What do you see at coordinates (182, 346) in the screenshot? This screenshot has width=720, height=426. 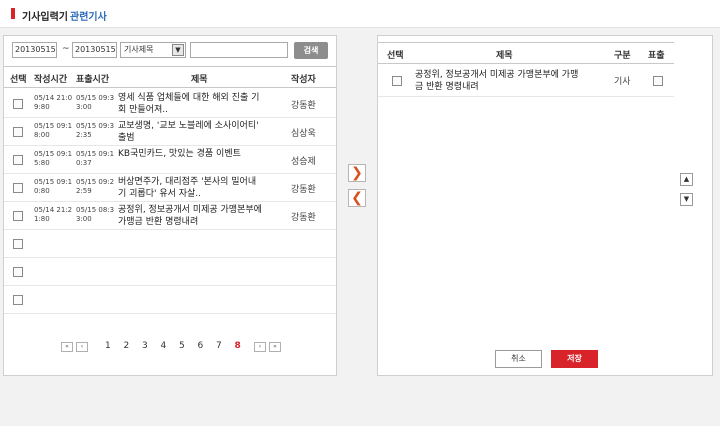 I see `page-number: 5` at bounding box center [182, 346].